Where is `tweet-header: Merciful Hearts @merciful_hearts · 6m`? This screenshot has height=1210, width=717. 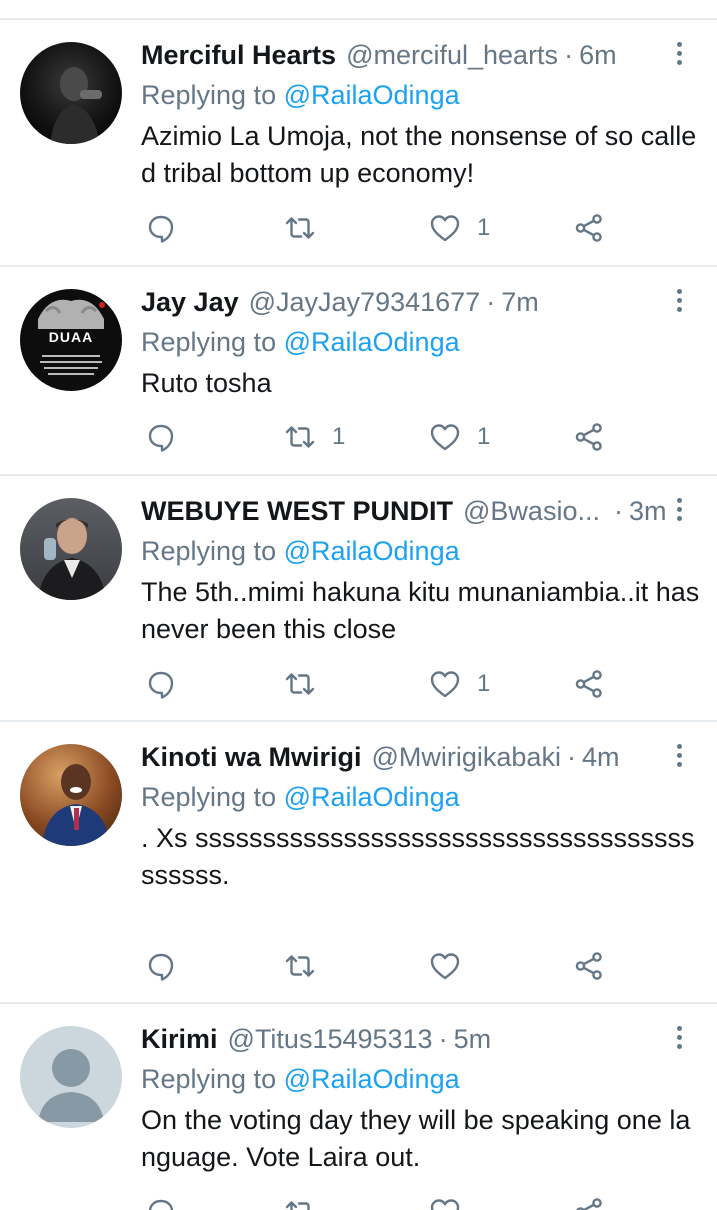
tweet-header: Merciful Hearts @merciful_hearts · 6m is located at coordinates (379, 57).